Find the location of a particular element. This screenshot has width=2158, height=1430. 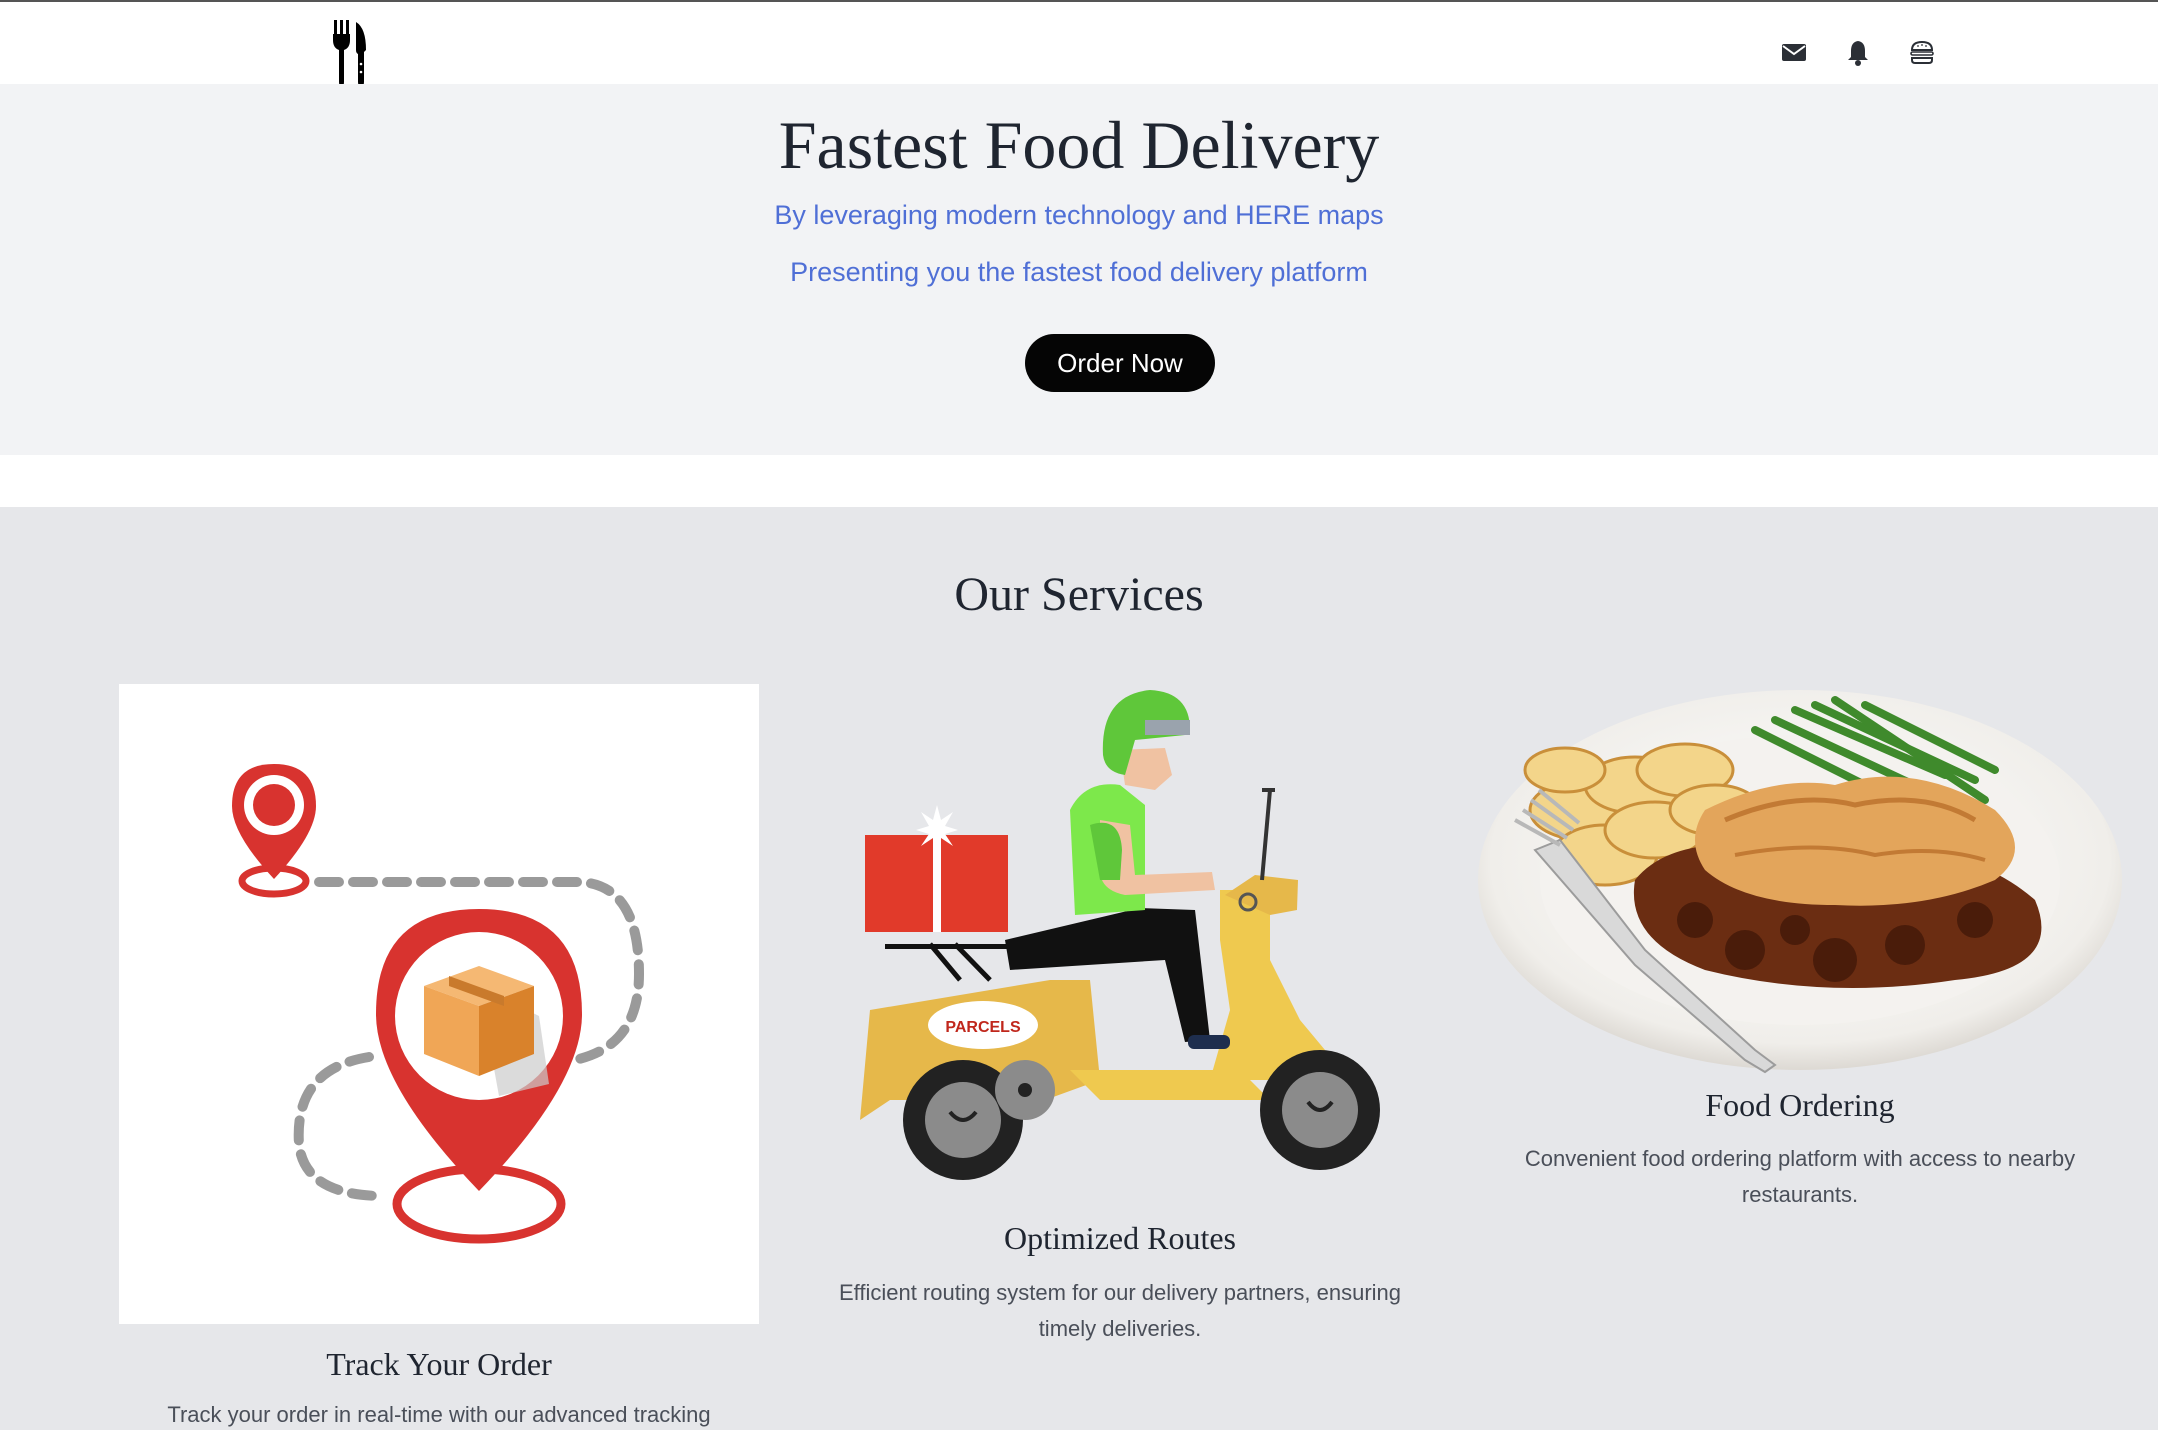

scooter-box-label: PARCELS is located at coordinates (983, 1027).